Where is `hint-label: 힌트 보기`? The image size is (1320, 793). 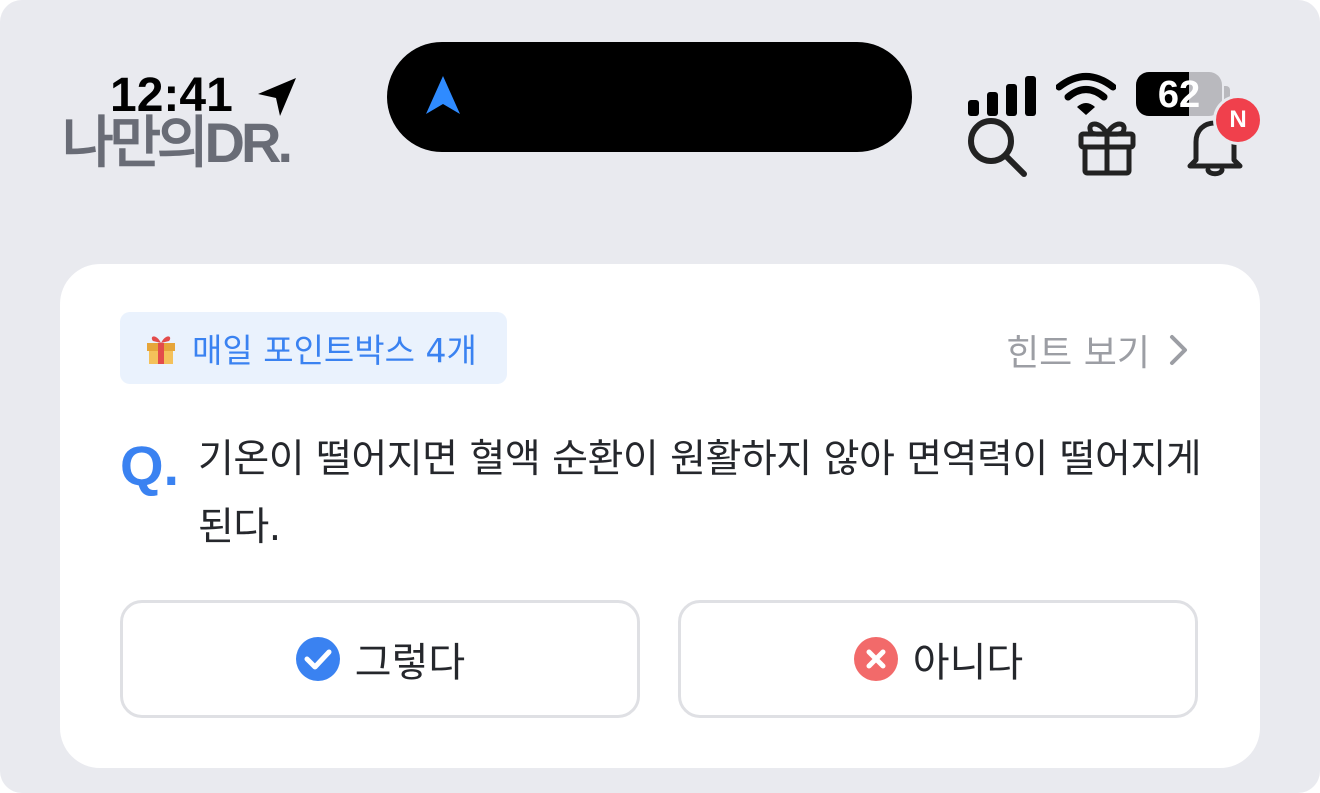 hint-label: 힌트 보기 is located at coordinates (1078, 353).